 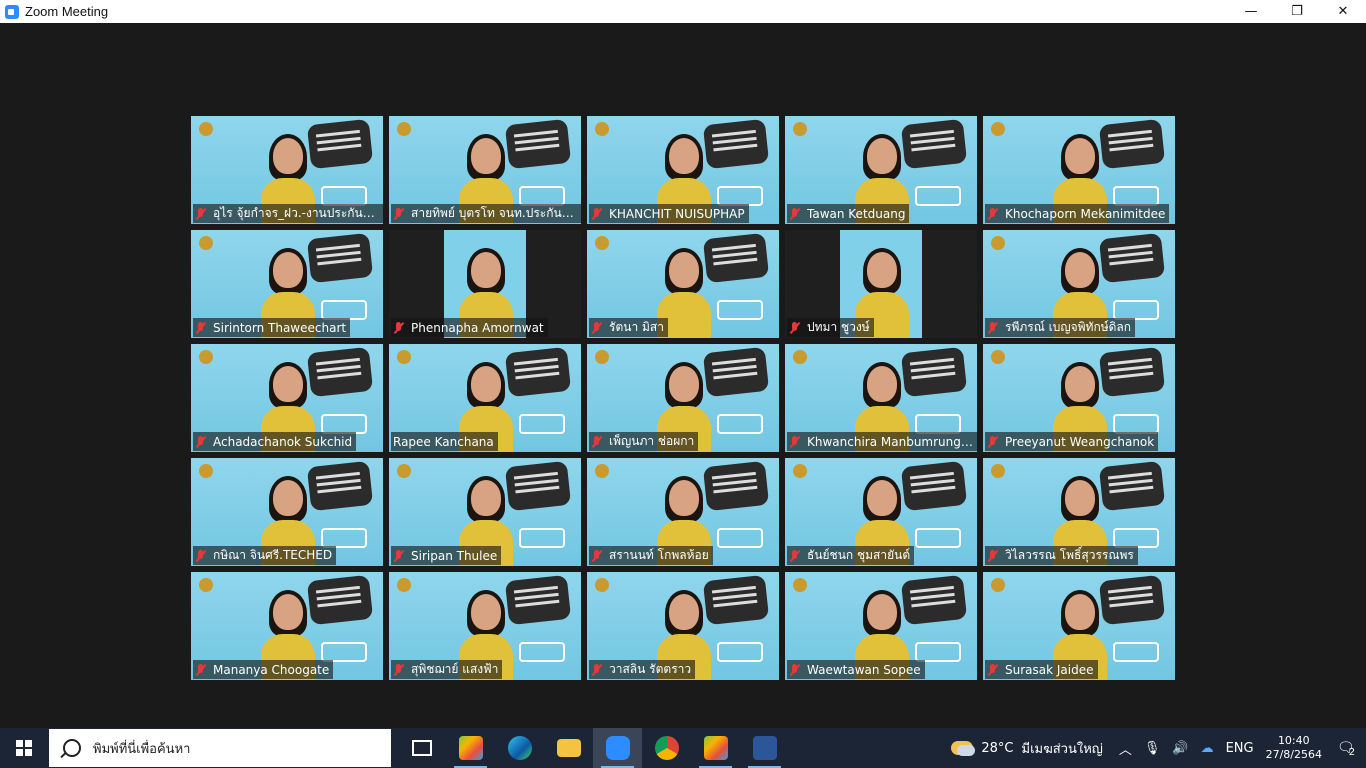 What do you see at coordinates (1027, 748) in the screenshot?
I see `weather-widget: 28°C มีเมฆส่วนใหญ่` at bounding box center [1027, 748].